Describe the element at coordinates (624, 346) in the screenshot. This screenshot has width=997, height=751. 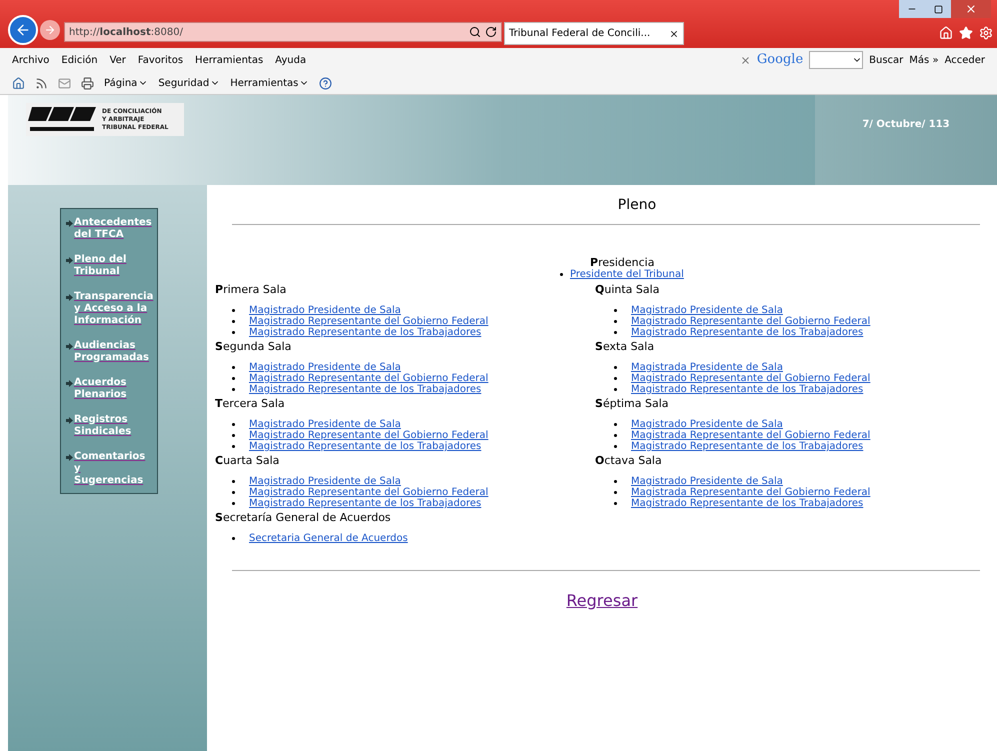
I see `section-heading: Sexta Sala` at that location.